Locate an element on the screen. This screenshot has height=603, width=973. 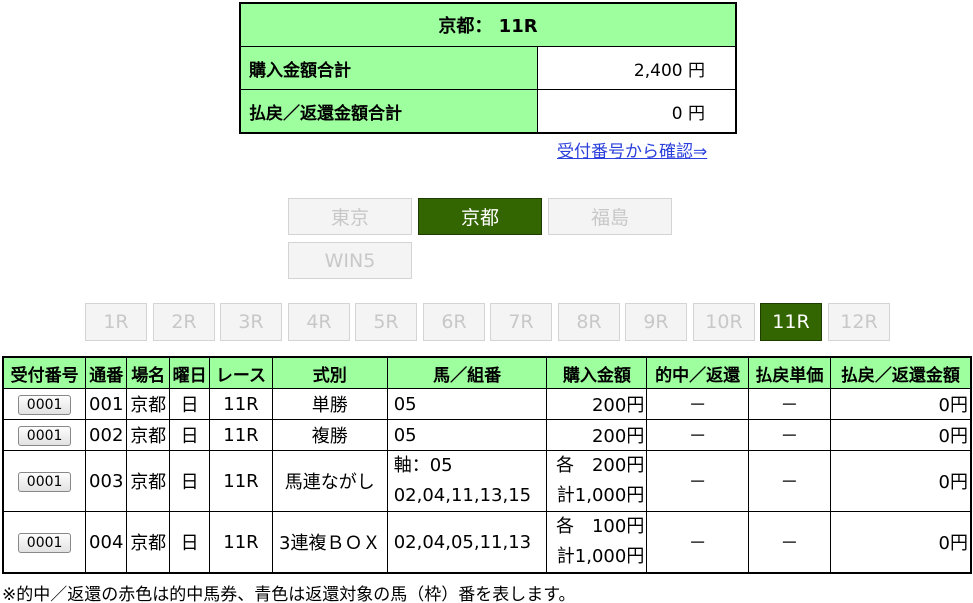
header-horses: 馬／組番 is located at coordinates (467, 372).